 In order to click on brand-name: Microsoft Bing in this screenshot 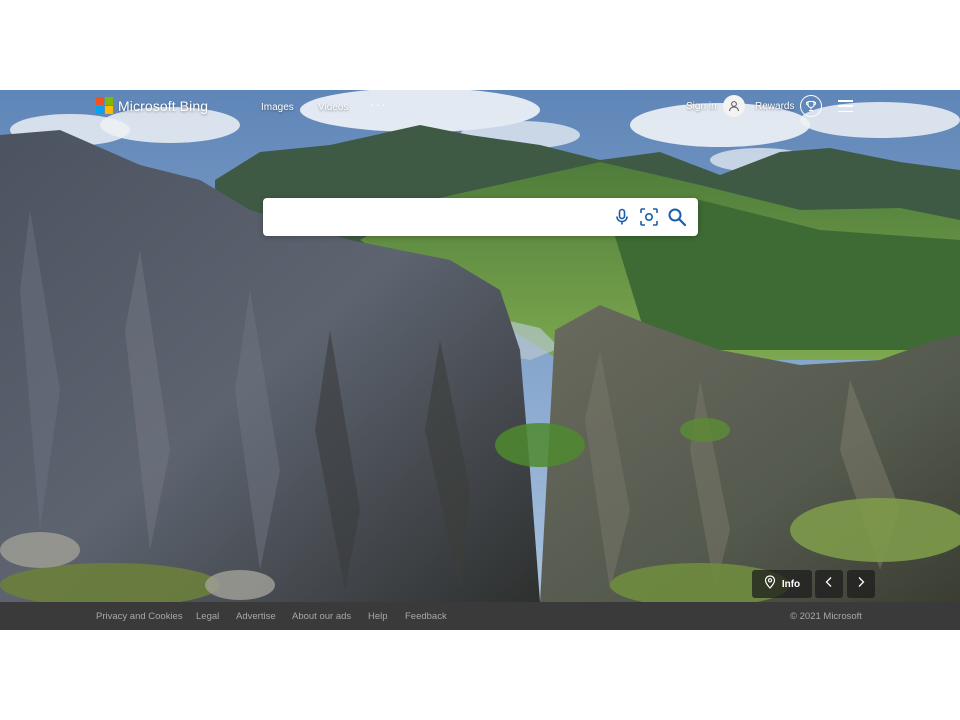, I will do `click(163, 106)`.